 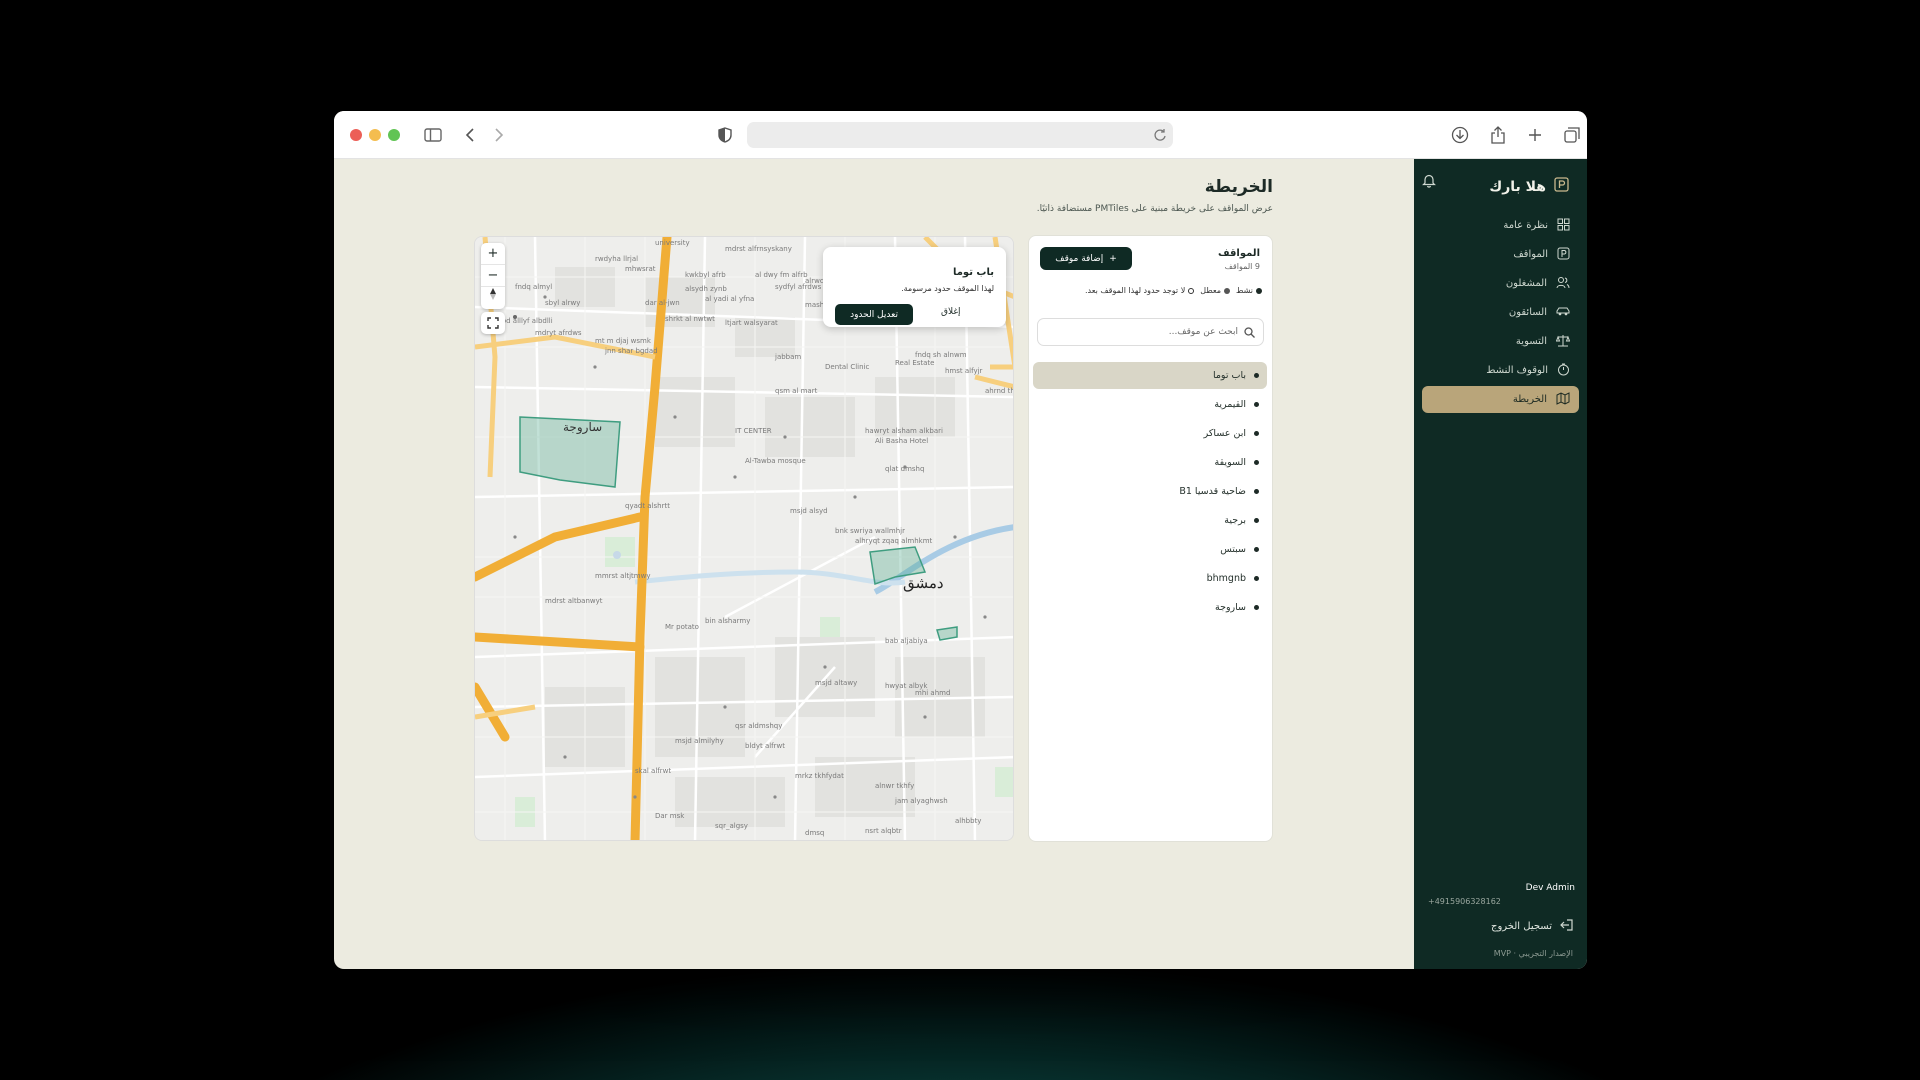 I want to click on list-item: برجية, so click(x=1150, y=520).